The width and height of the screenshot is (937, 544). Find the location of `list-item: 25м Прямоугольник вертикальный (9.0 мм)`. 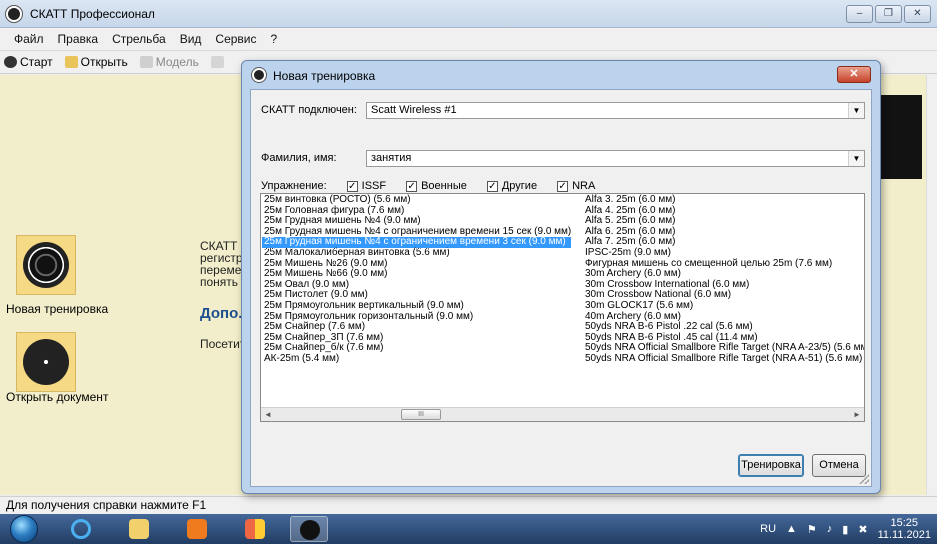

list-item: 25м Прямоугольник вертикальный (9.0 мм) is located at coordinates (416, 306).